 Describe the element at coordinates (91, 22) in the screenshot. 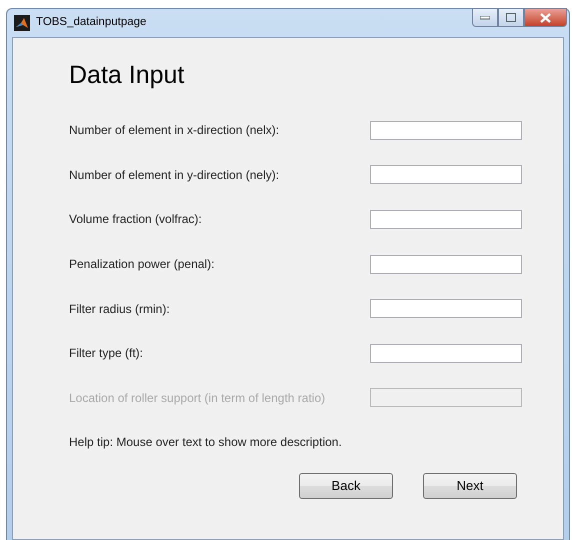

I see `window-title: TOBS_datainputpage` at that location.